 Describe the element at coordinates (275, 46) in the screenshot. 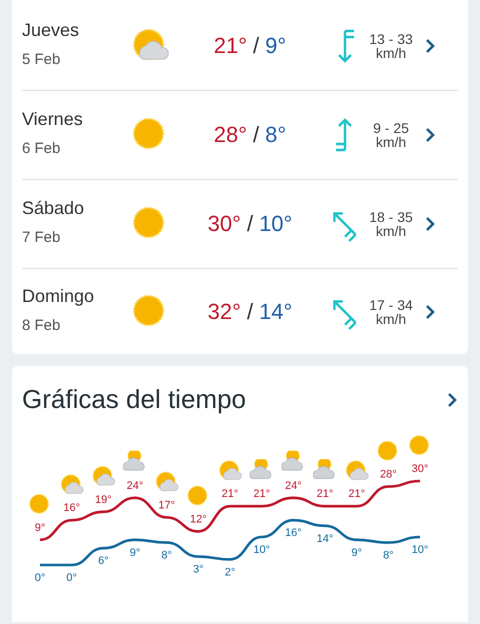

I see `low-temperature: 9°` at that location.